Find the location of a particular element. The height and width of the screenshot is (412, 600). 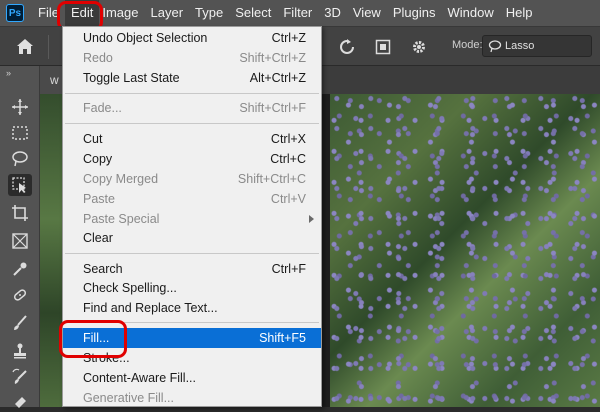

collapse-panel-icon: » is located at coordinates (8, 73).